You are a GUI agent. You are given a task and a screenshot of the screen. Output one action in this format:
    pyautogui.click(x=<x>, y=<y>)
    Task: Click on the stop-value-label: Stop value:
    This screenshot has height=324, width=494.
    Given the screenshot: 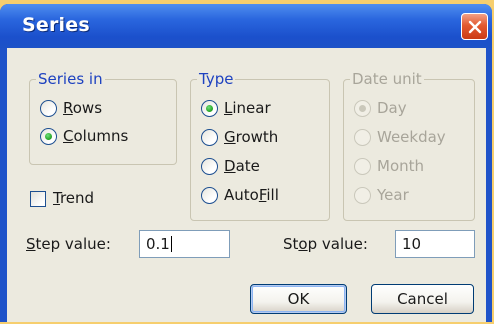 What is the action you would take?
    pyautogui.click(x=325, y=244)
    